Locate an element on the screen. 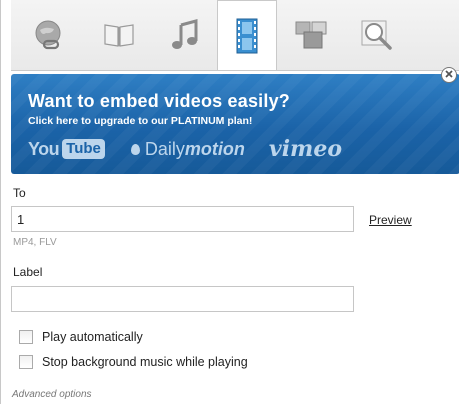  close-banner-button is located at coordinates (449, 75).